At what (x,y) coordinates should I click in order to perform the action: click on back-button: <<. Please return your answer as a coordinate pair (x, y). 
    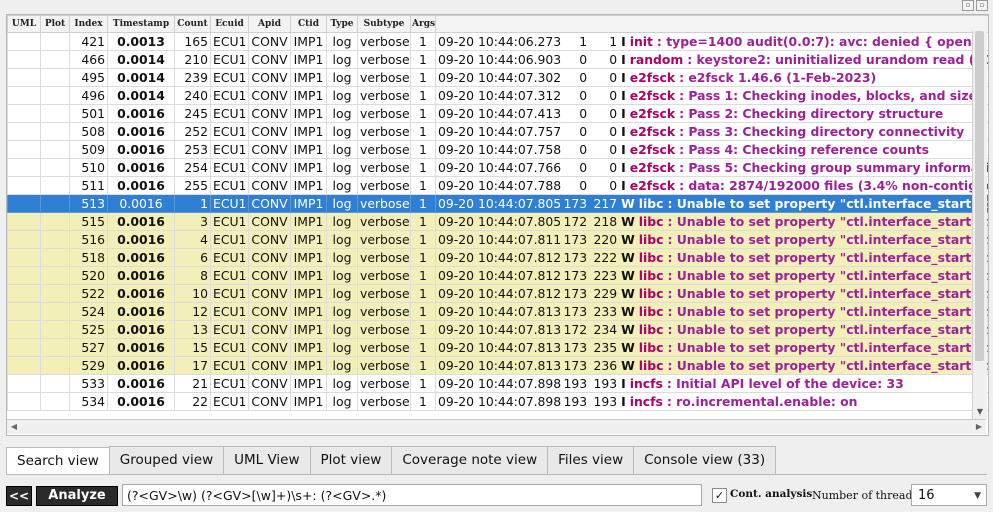
    Looking at the image, I should click on (19, 496).